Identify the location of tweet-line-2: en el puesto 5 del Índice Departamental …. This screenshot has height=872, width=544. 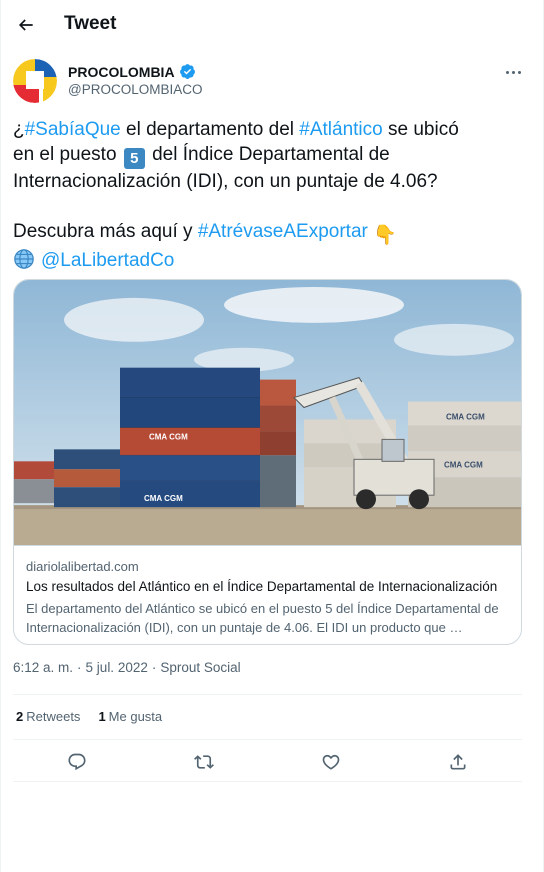
(268, 155).